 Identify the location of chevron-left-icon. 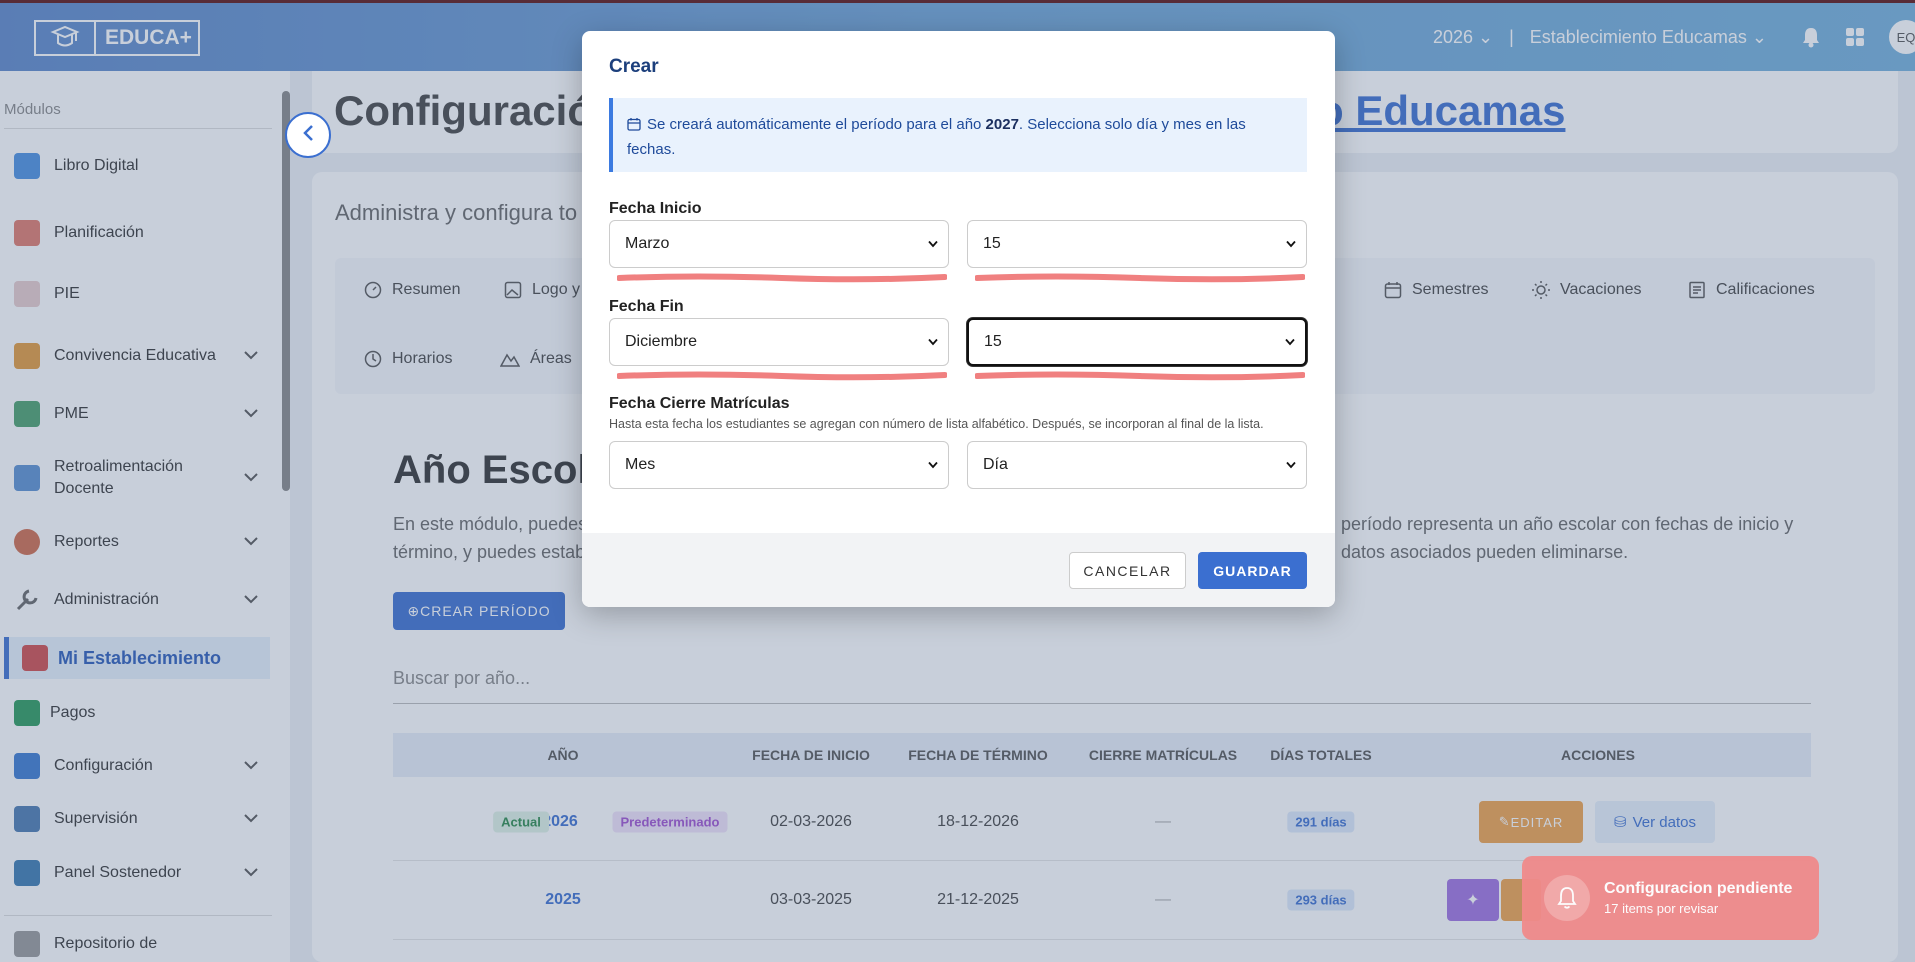
(308, 135).